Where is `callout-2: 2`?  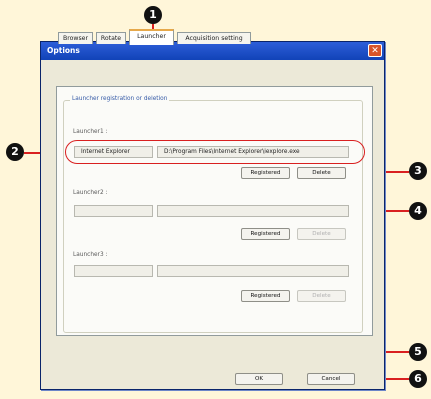
callout-2: 2 is located at coordinates (15, 152).